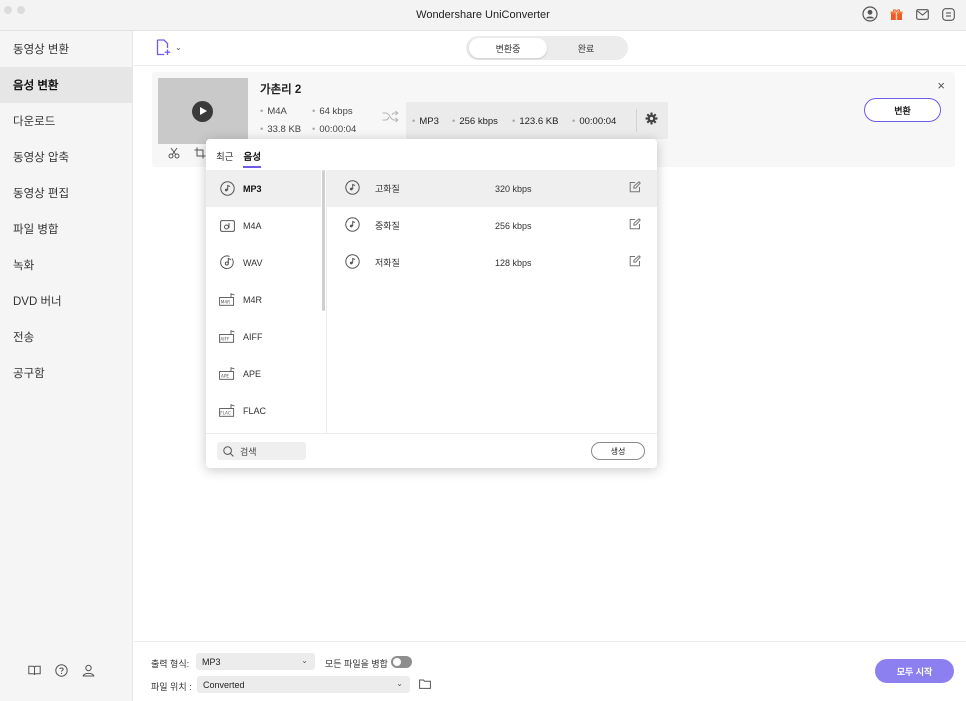  I want to click on book-icon, so click(34, 672).